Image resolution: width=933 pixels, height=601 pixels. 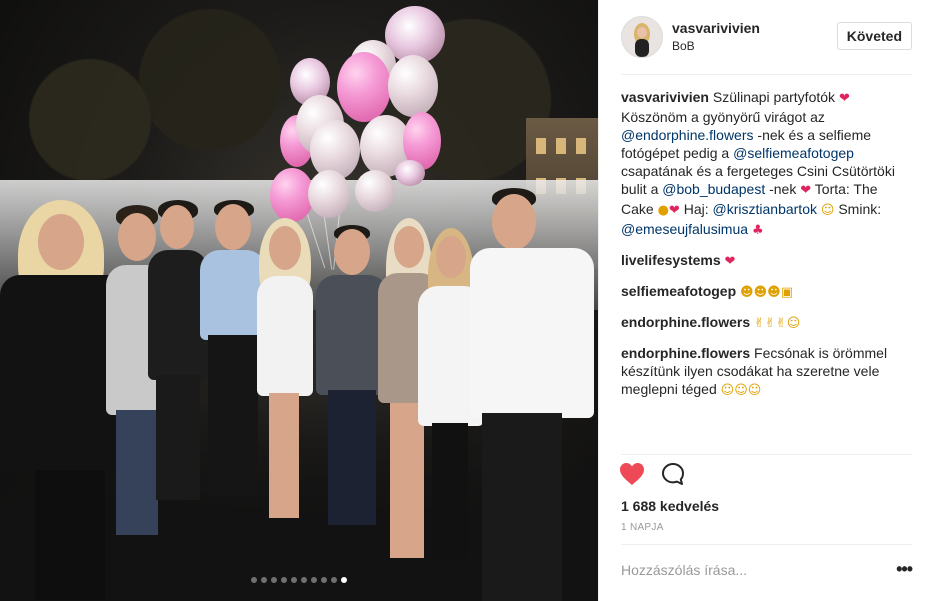 I want to click on comment-text: Haj:, so click(x=696, y=209).